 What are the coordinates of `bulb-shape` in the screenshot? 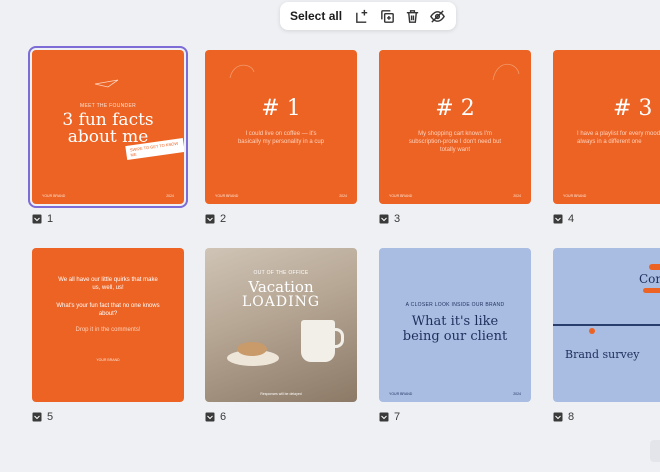 It's located at (592, 331).